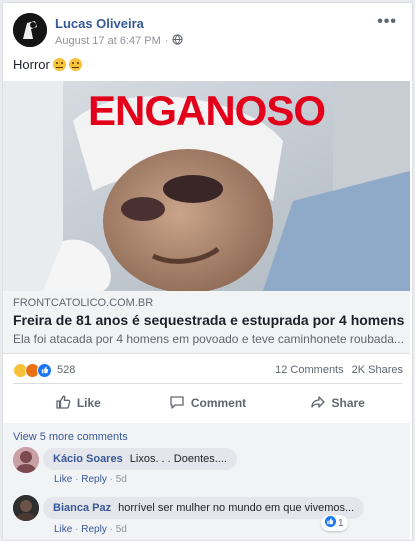 Image resolution: width=415 pixels, height=541 pixels. What do you see at coordinates (75, 64) in the screenshot?
I see `neutral-face-emoji-icon` at bounding box center [75, 64].